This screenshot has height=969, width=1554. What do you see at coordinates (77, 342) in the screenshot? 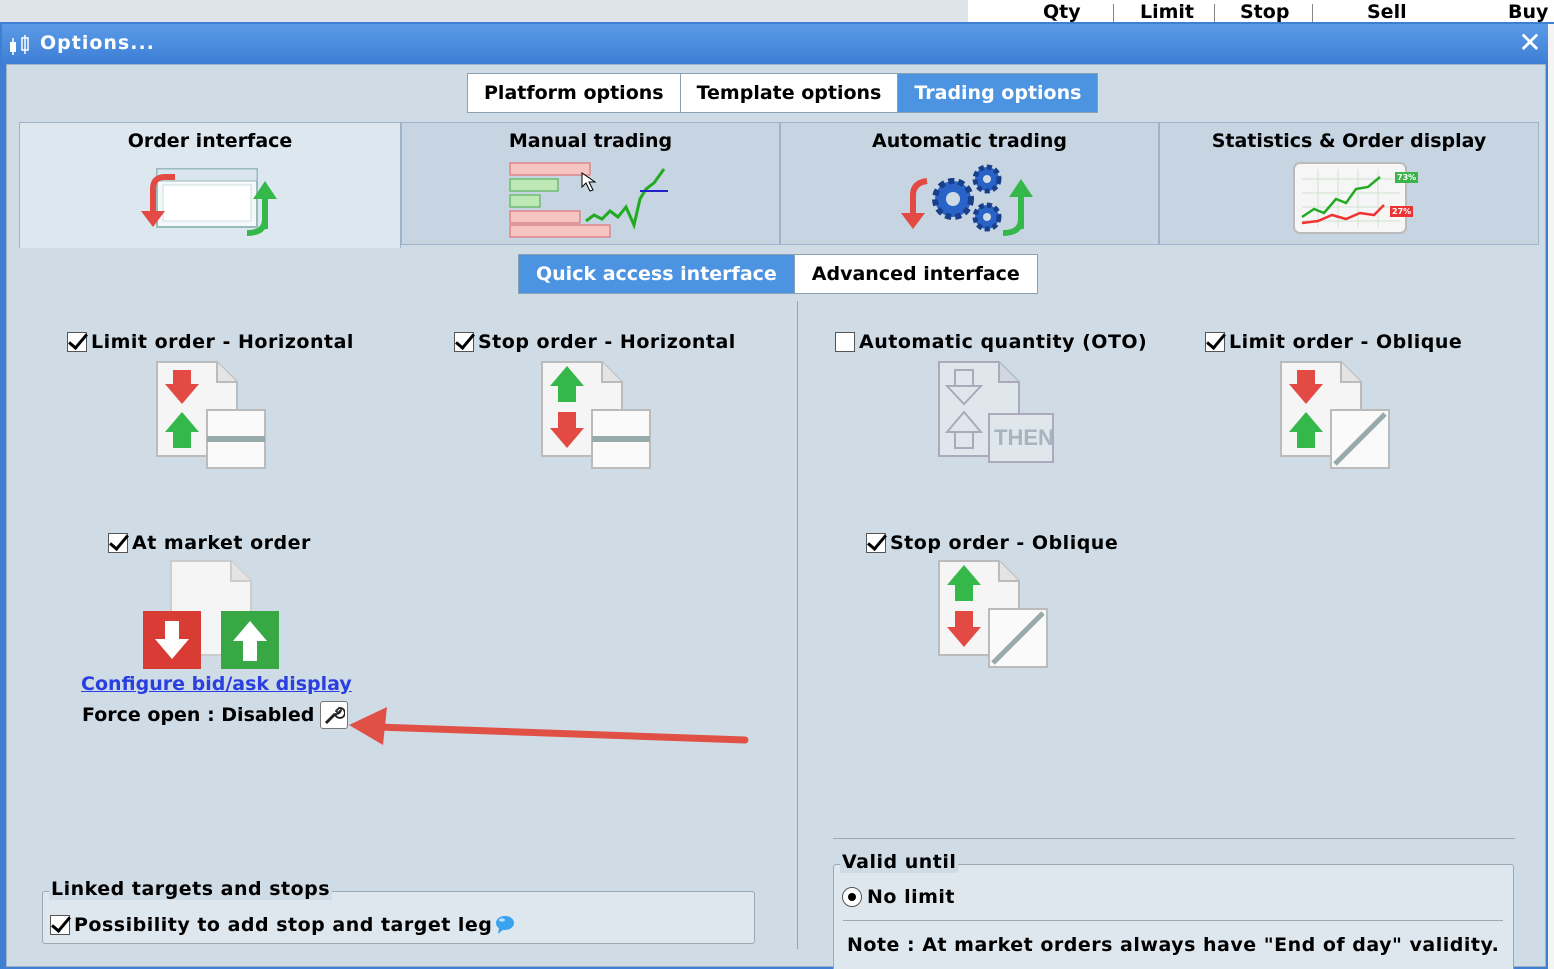
I see `limit-horizontal-checkbox` at bounding box center [77, 342].